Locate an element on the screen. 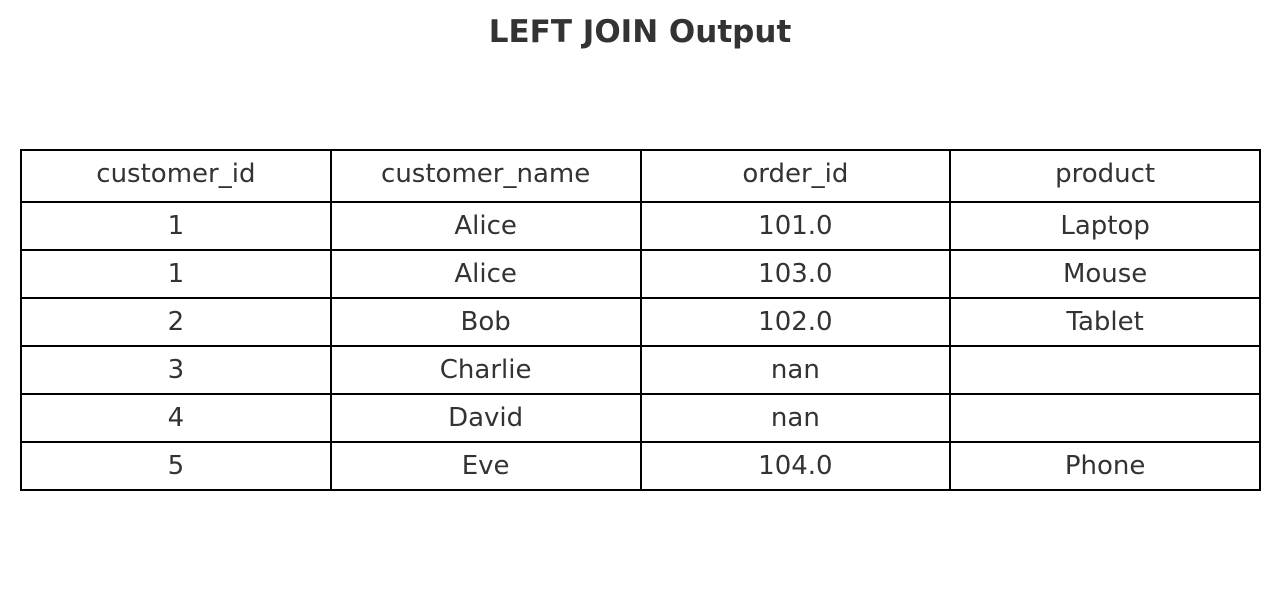 The width and height of the screenshot is (1280, 606). table-cell: Eve is located at coordinates (485, 466).